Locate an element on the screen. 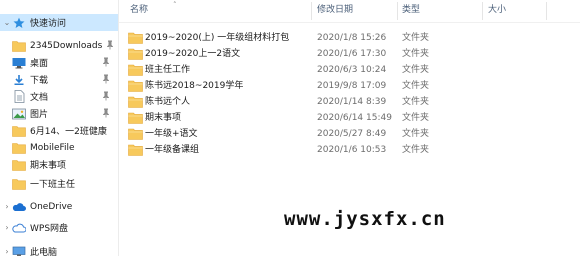  file-date: 2020/1/6 17:30 is located at coordinates (352, 54).